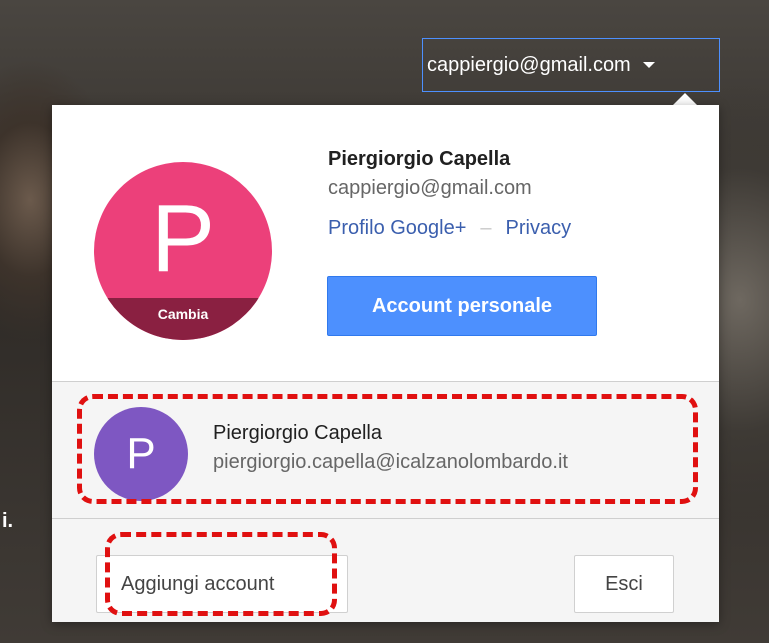 The height and width of the screenshot is (643, 769). Describe the element at coordinates (419, 159) in the screenshot. I see `current-account-name: Piergiorgio Capella` at that location.